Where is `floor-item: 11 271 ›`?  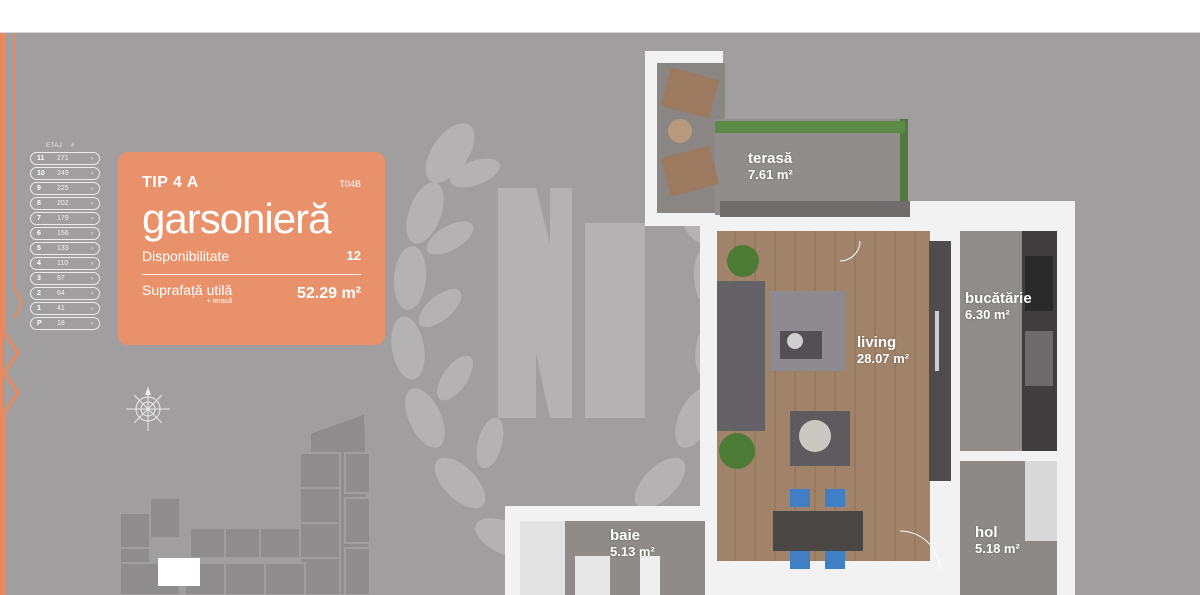
floor-item: 11 271 › is located at coordinates (65, 158).